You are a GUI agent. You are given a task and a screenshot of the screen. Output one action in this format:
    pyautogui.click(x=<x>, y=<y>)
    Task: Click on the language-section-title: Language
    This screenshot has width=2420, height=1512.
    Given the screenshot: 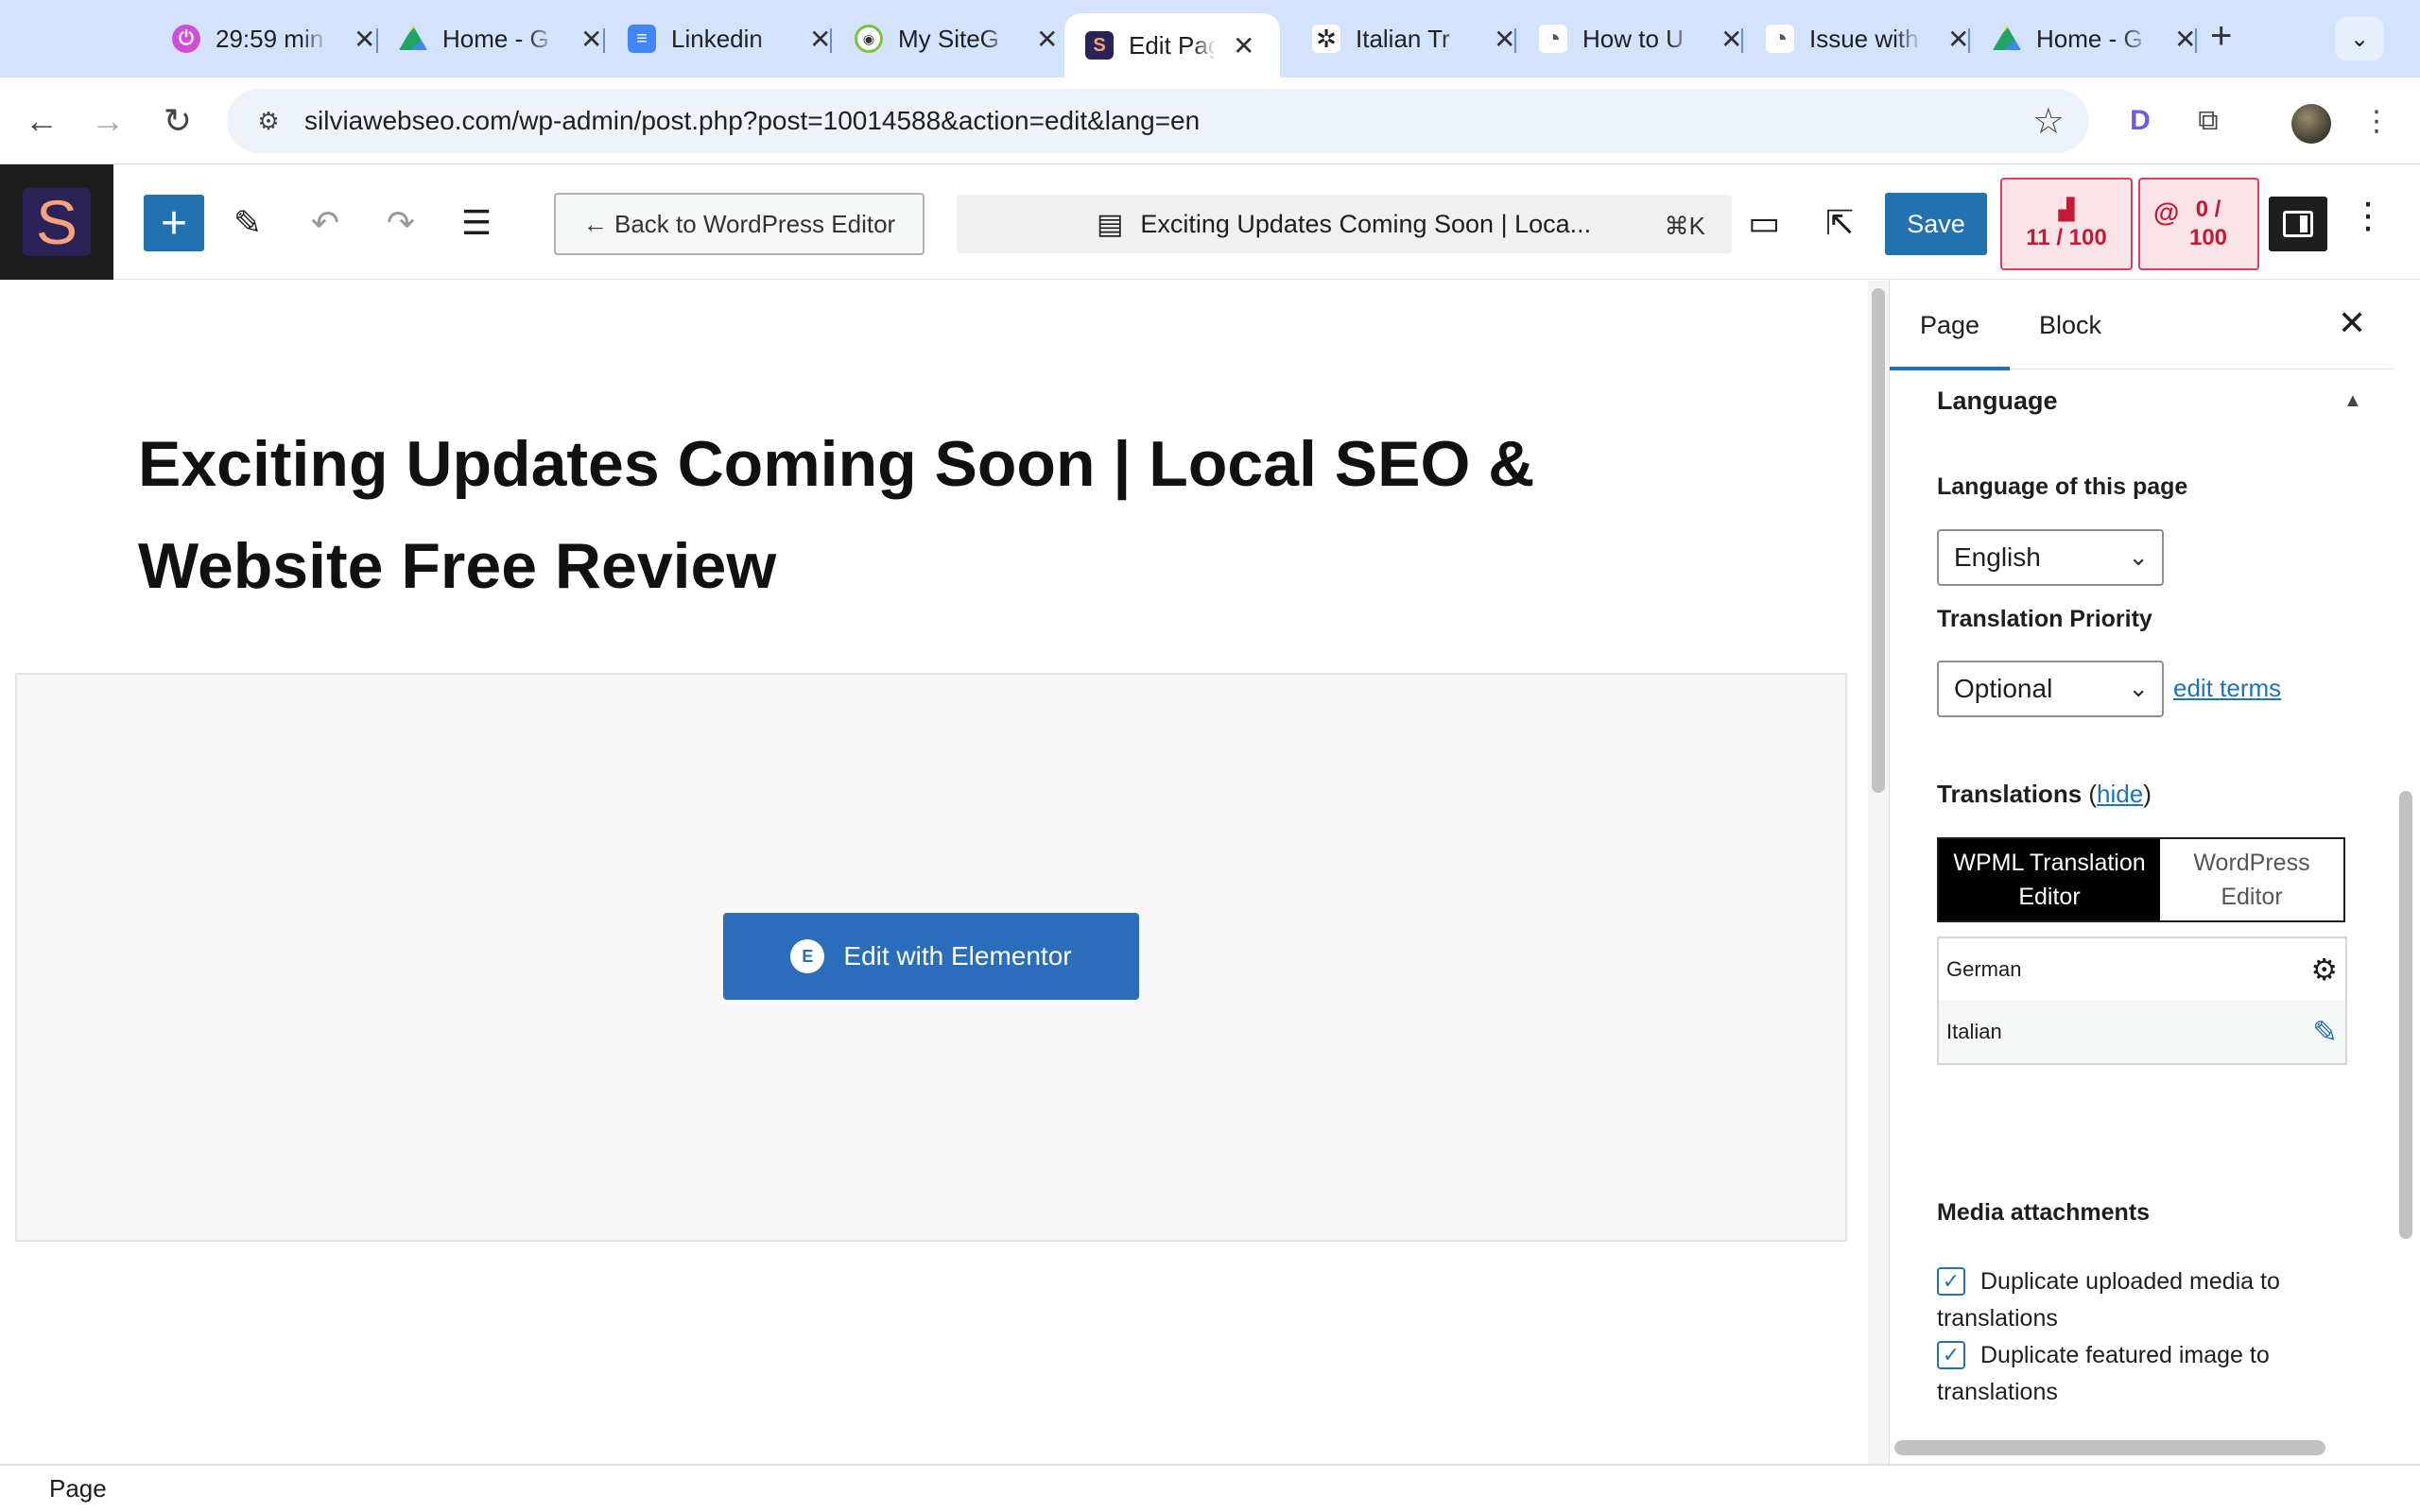 What is the action you would take?
    pyautogui.click(x=1998, y=401)
    